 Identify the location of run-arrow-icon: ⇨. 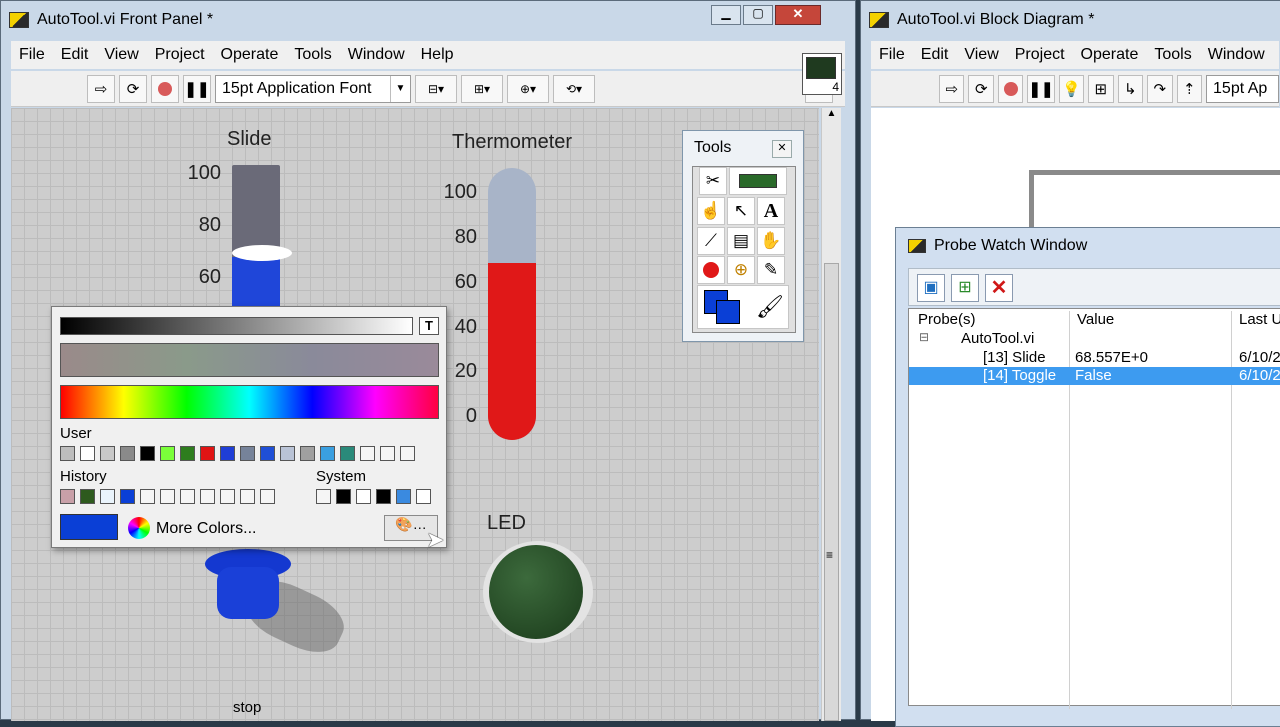
(952, 88).